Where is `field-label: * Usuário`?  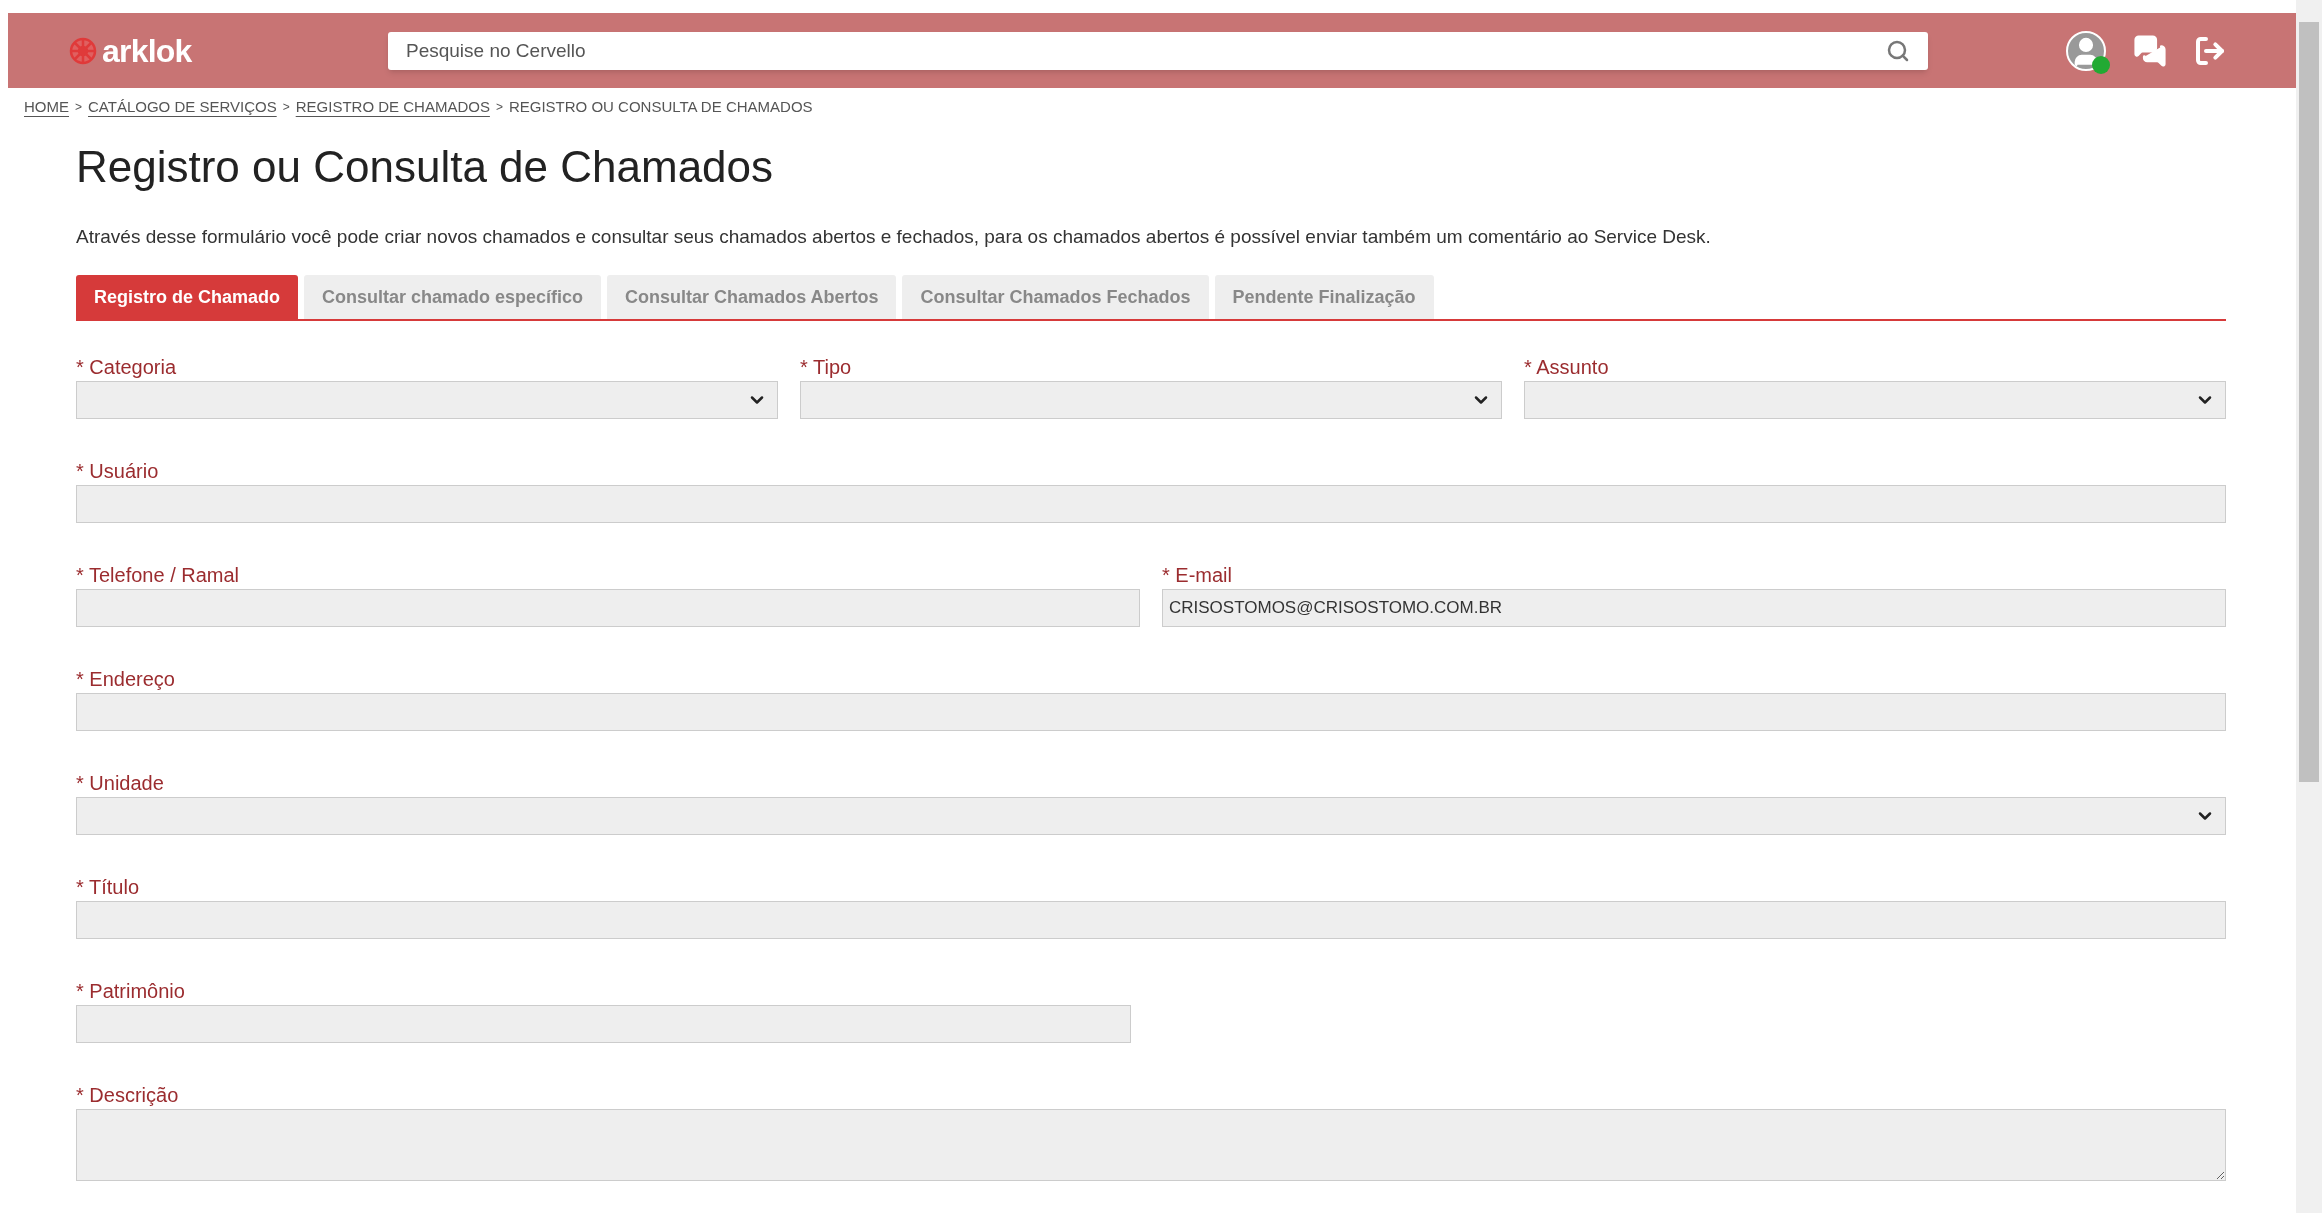 field-label: * Usuário is located at coordinates (118, 471).